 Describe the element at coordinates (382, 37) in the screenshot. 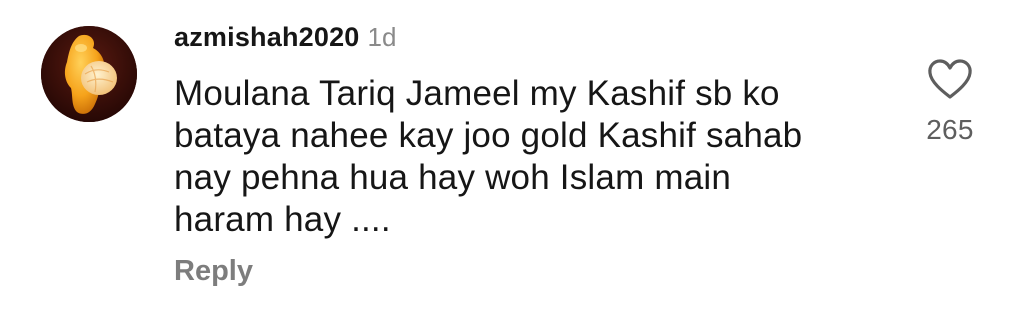

I see `comment-timestamp: 1d` at that location.